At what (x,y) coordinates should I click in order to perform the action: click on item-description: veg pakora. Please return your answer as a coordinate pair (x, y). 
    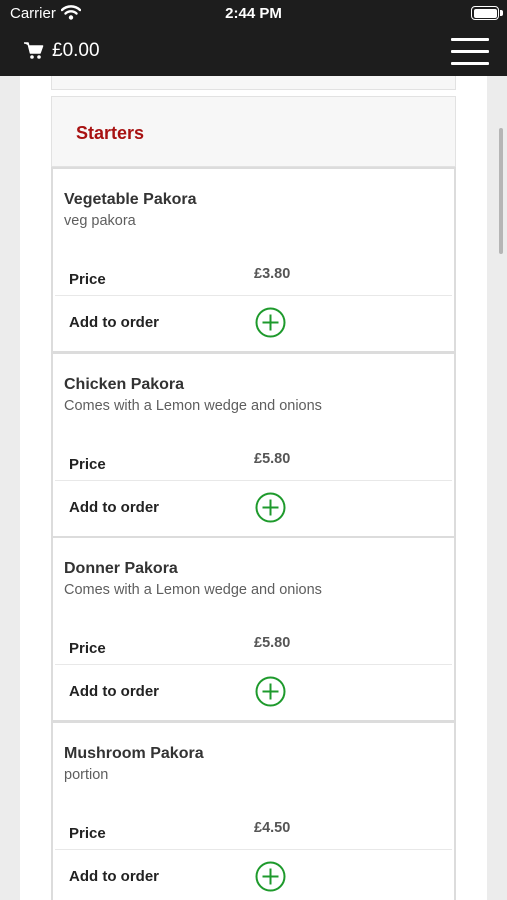
    Looking at the image, I should click on (100, 221).